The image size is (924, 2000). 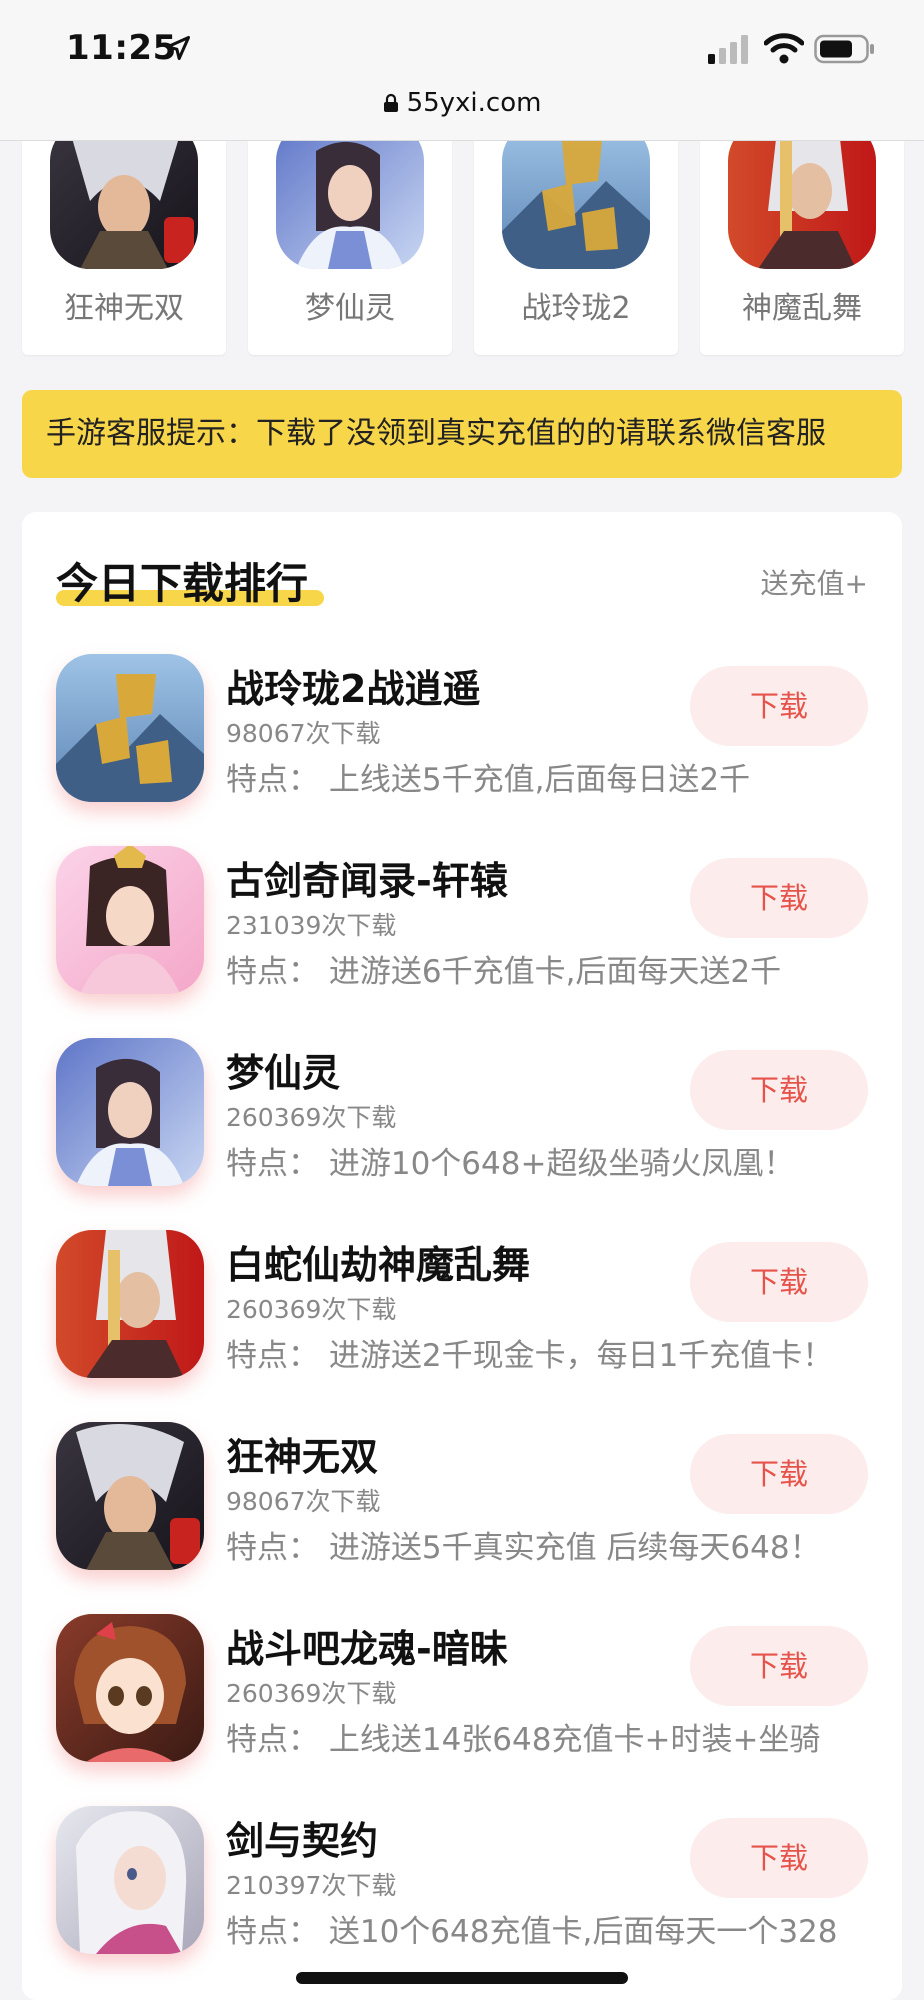 What do you see at coordinates (510, 1164) in the screenshot?
I see `game-feature: 特点： 进游10个648+超级坐骑火凤凰！` at bounding box center [510, 1164].